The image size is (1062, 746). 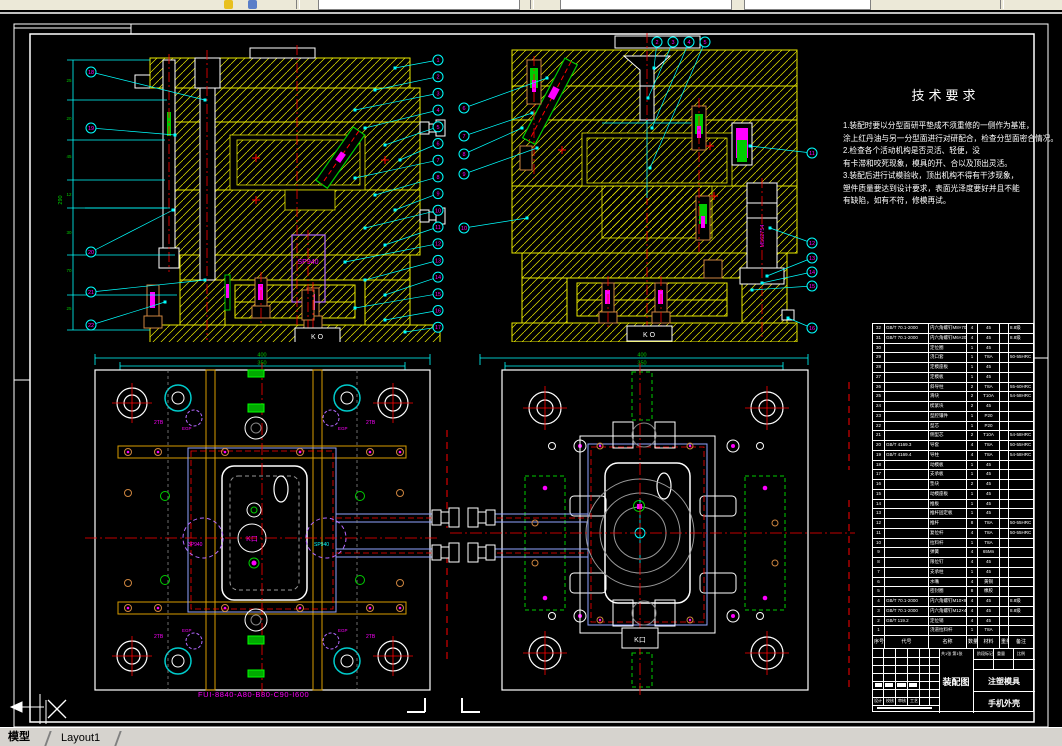 What do you see at coordinates (953, 446) in the screenshot?
I see `bom-row: 20 GB/T 4169.3 导套 4 T8A 50-55HRC` at bounding box center [953, 446].